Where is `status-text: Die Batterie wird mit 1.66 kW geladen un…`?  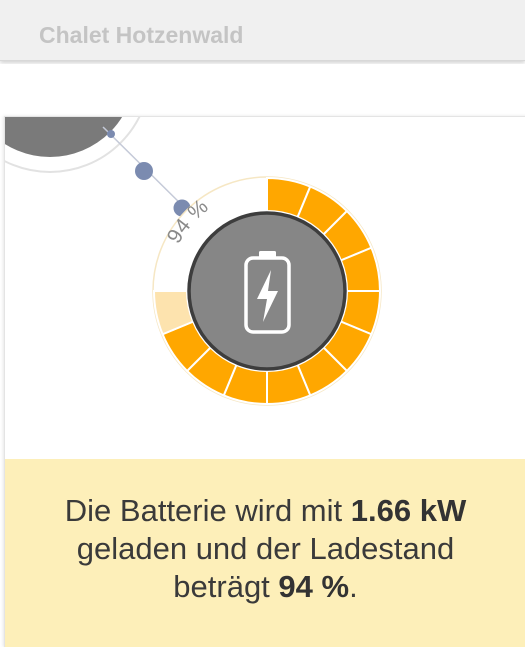
status-text: Die Batterie wird mit 1.66 kW geladen un… is located at coordinates (265, 548).